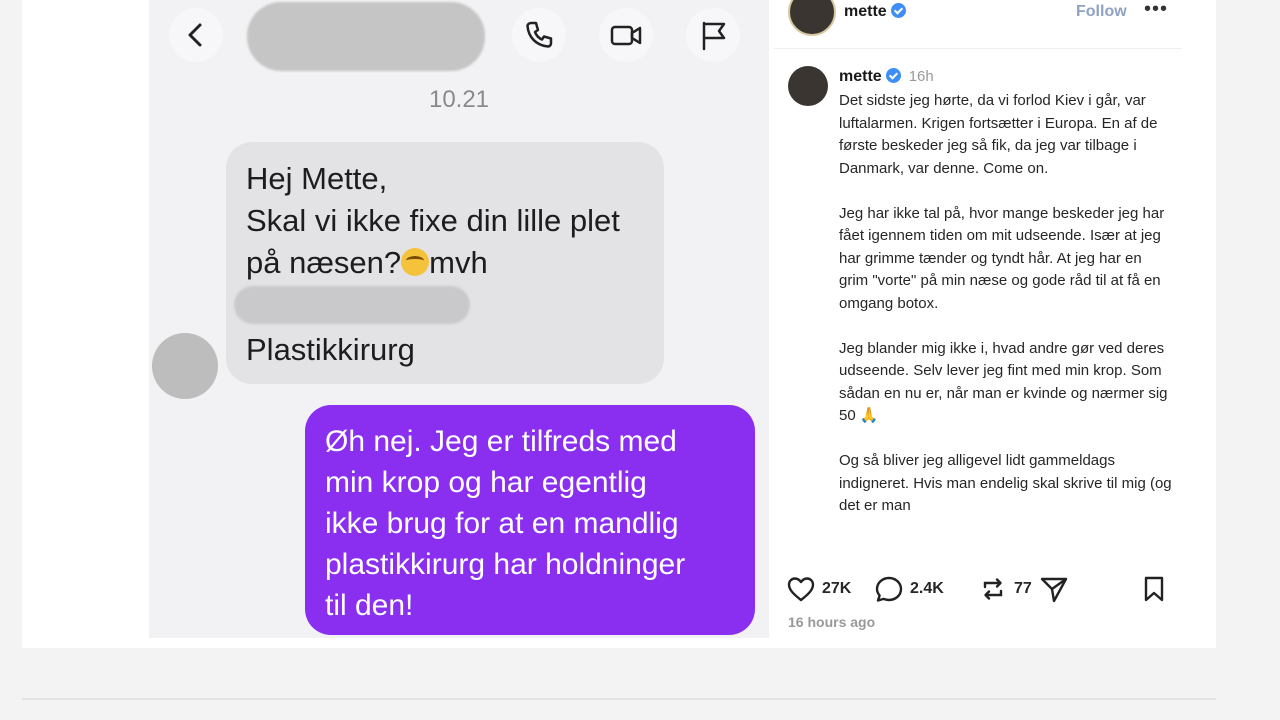 This screenshot has width=1280, height=720. What do you see at coordinates (921, 76) in the screenshot?
I see `caption-time: 16h` at bounding box center [921, 76].